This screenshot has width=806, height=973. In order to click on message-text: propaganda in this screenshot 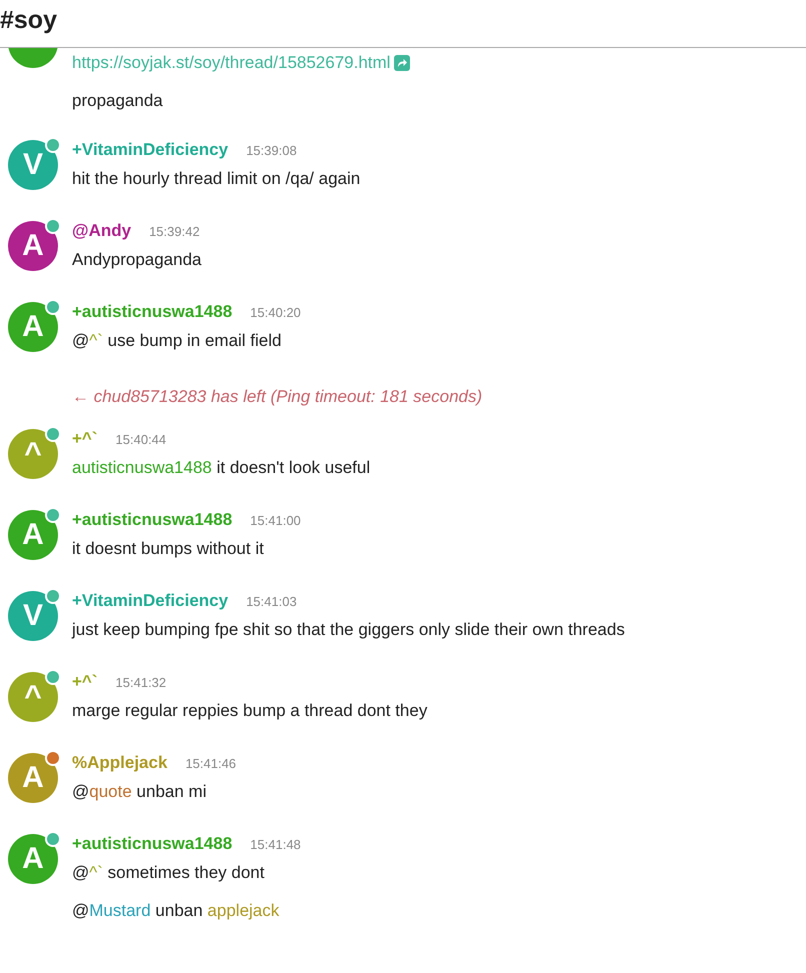, I will do `click(117, 101)`.